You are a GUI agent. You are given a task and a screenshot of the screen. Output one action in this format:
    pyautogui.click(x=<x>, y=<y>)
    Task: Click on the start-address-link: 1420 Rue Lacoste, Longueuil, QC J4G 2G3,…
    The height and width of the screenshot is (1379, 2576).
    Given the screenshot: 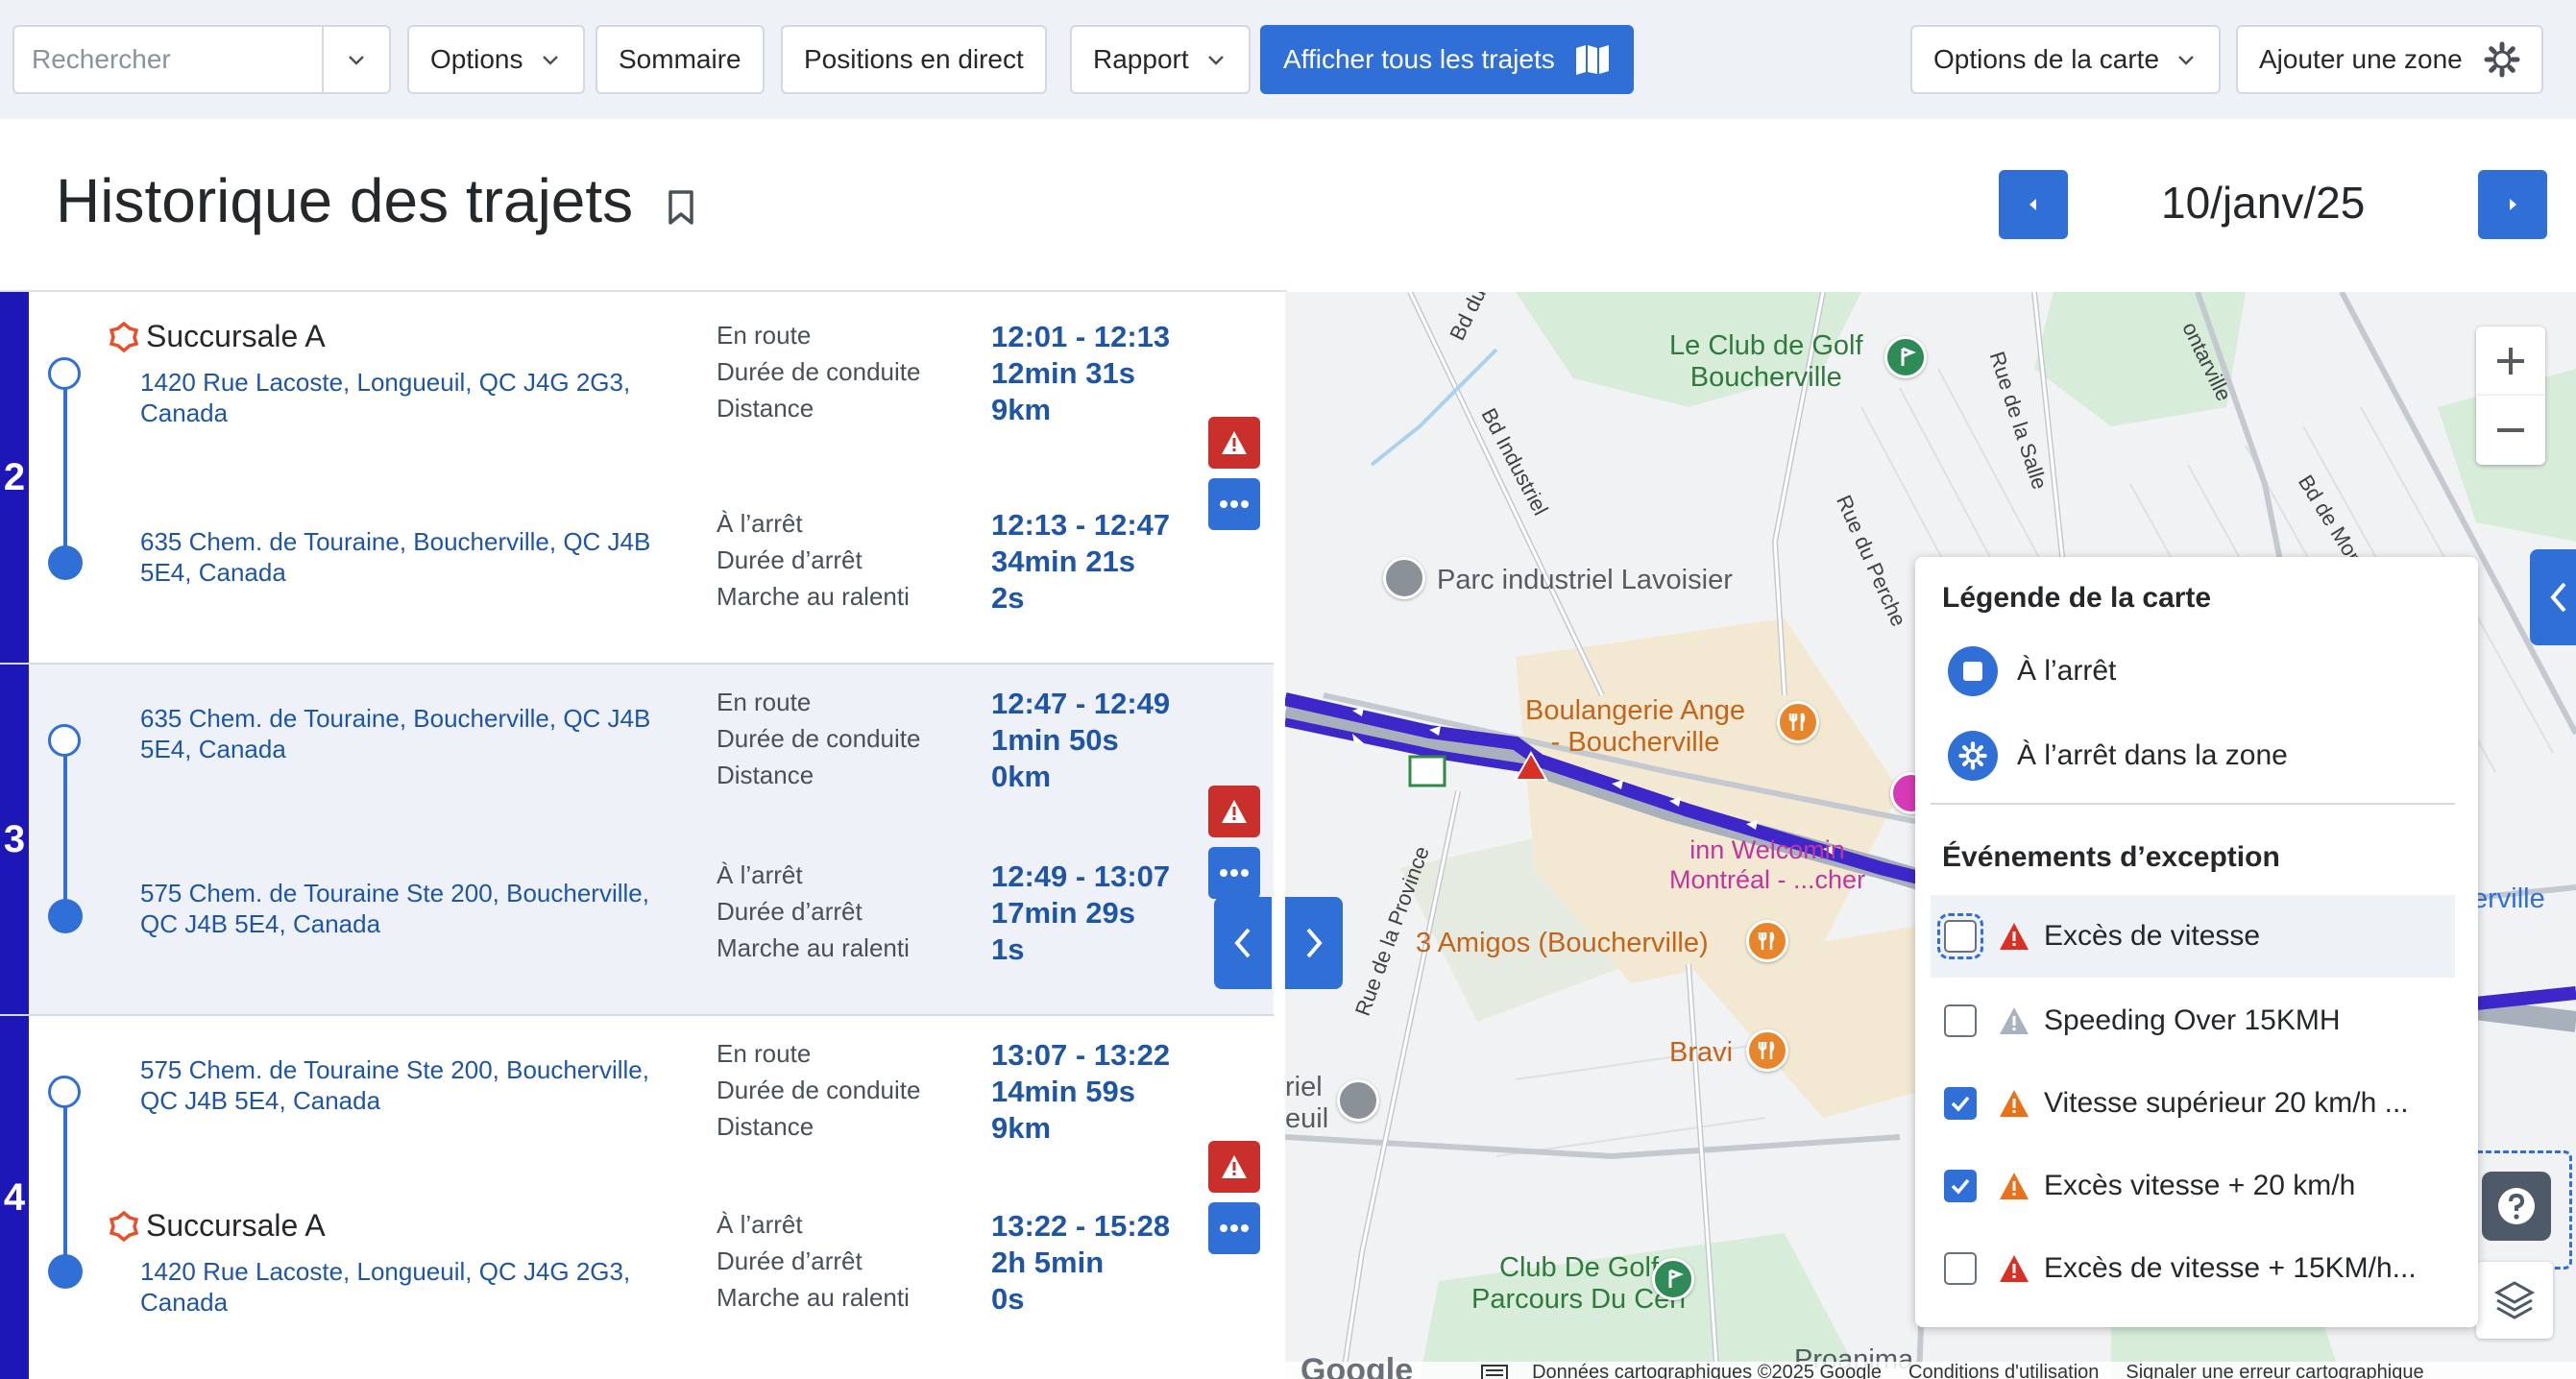 What is the action you would take?
    pyautogui.click(x=409, y=398)
    